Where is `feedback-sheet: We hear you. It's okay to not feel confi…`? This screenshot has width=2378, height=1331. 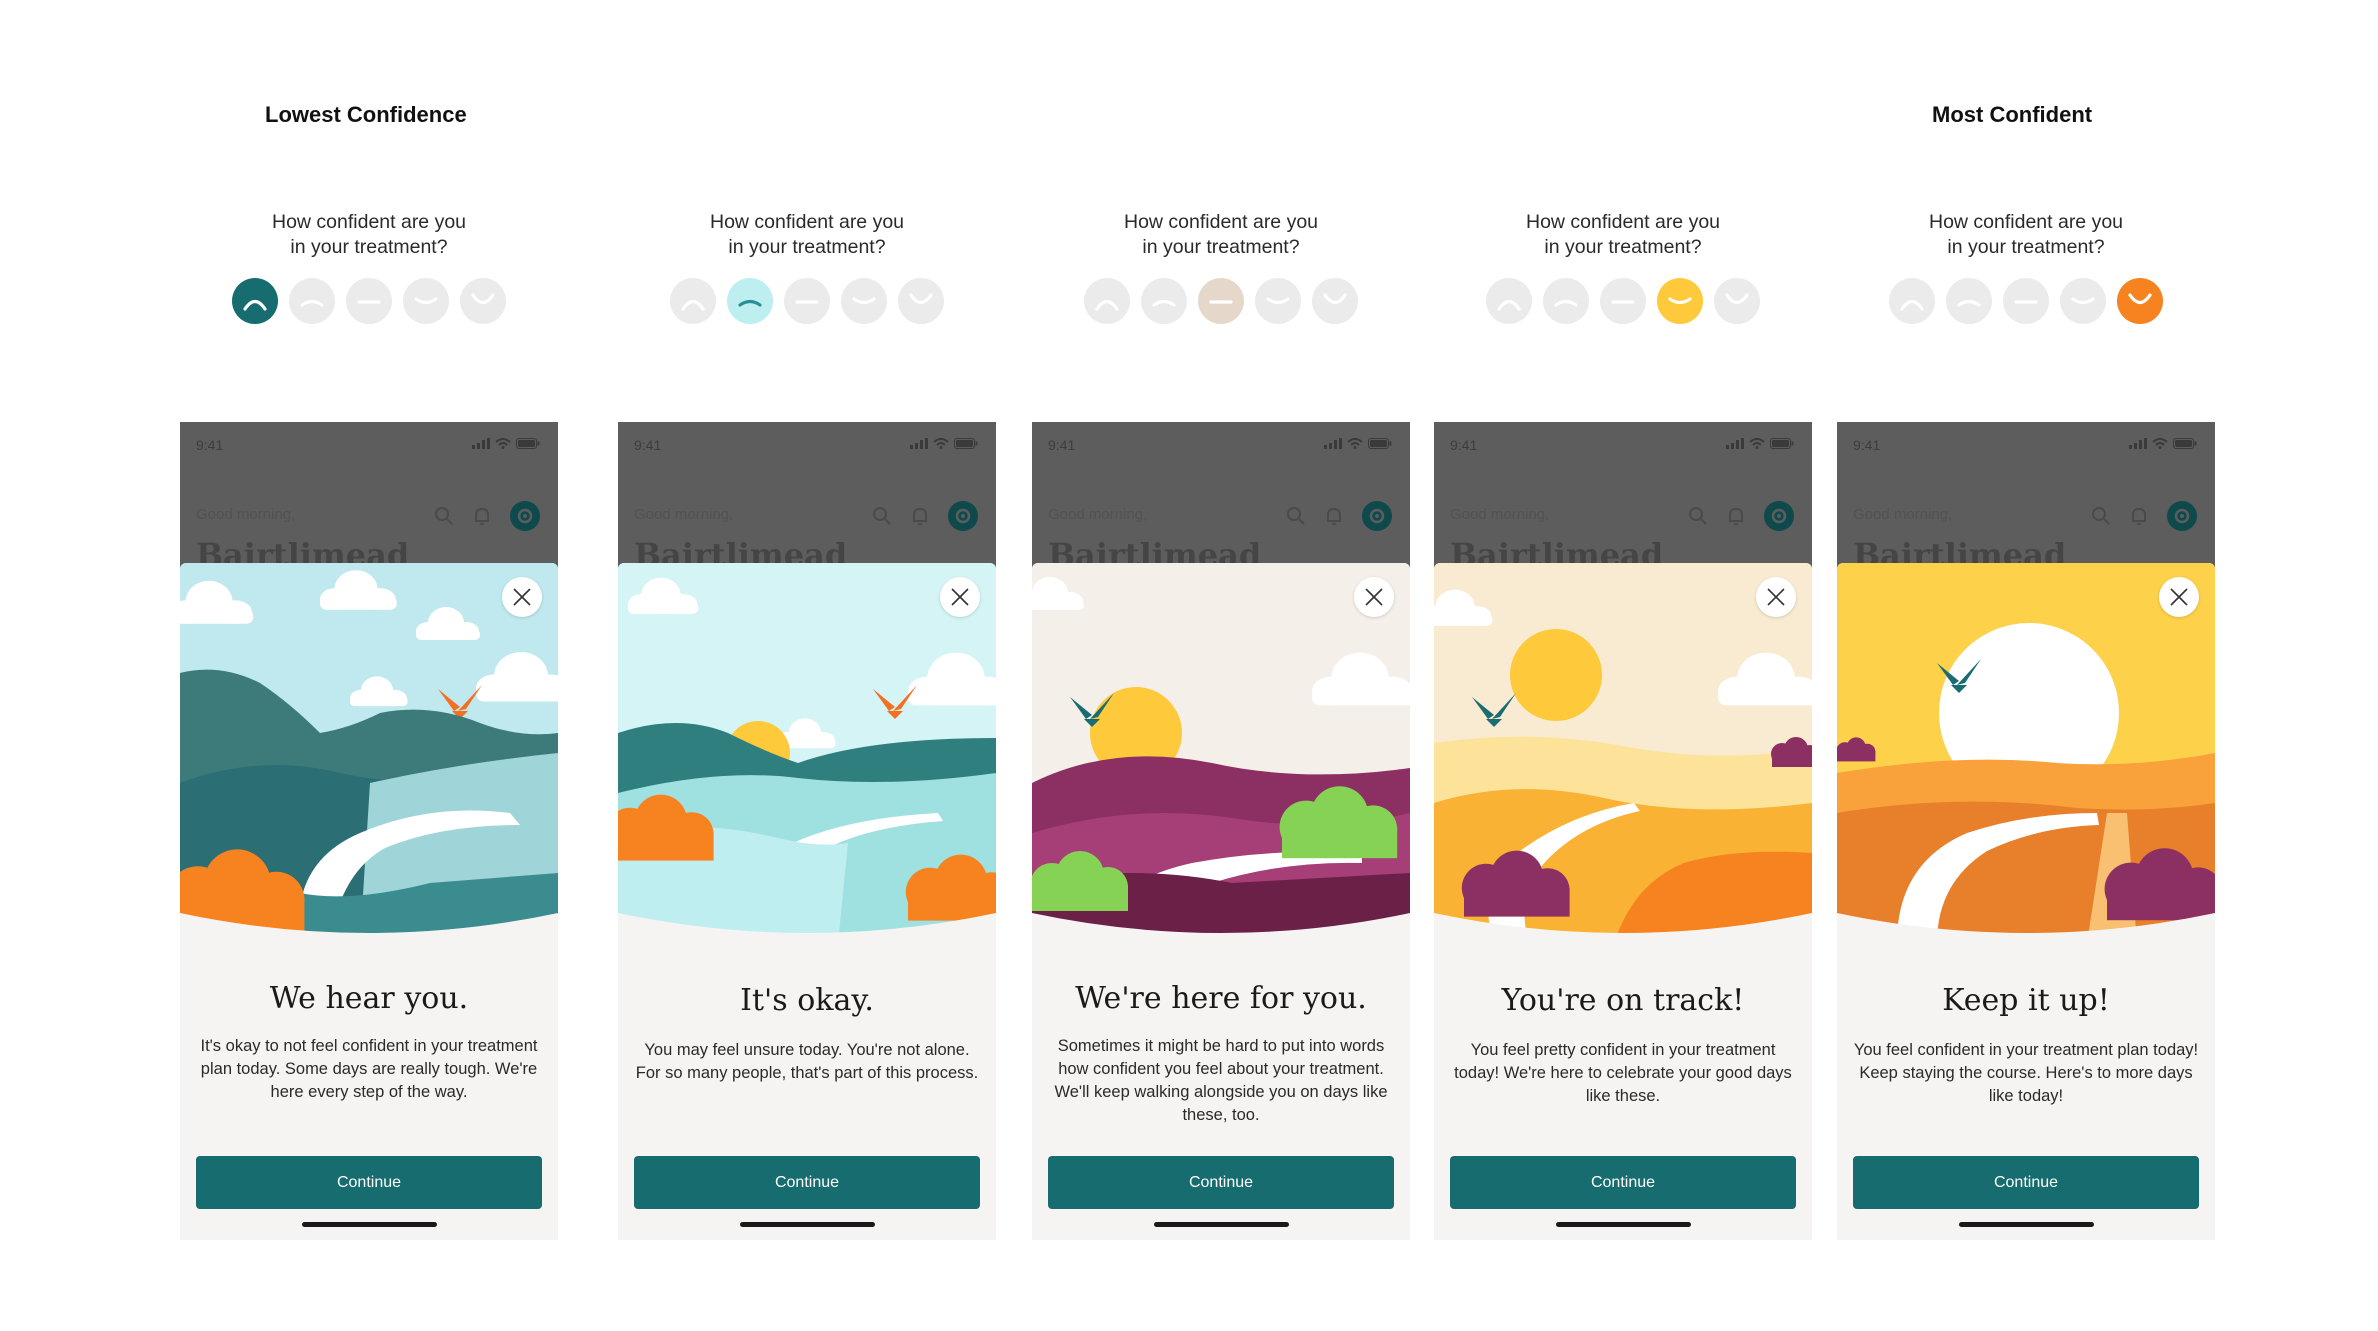 feedback-sheet: We hear you. It's okay to not feel confi… is located at coordinates (369, 901).